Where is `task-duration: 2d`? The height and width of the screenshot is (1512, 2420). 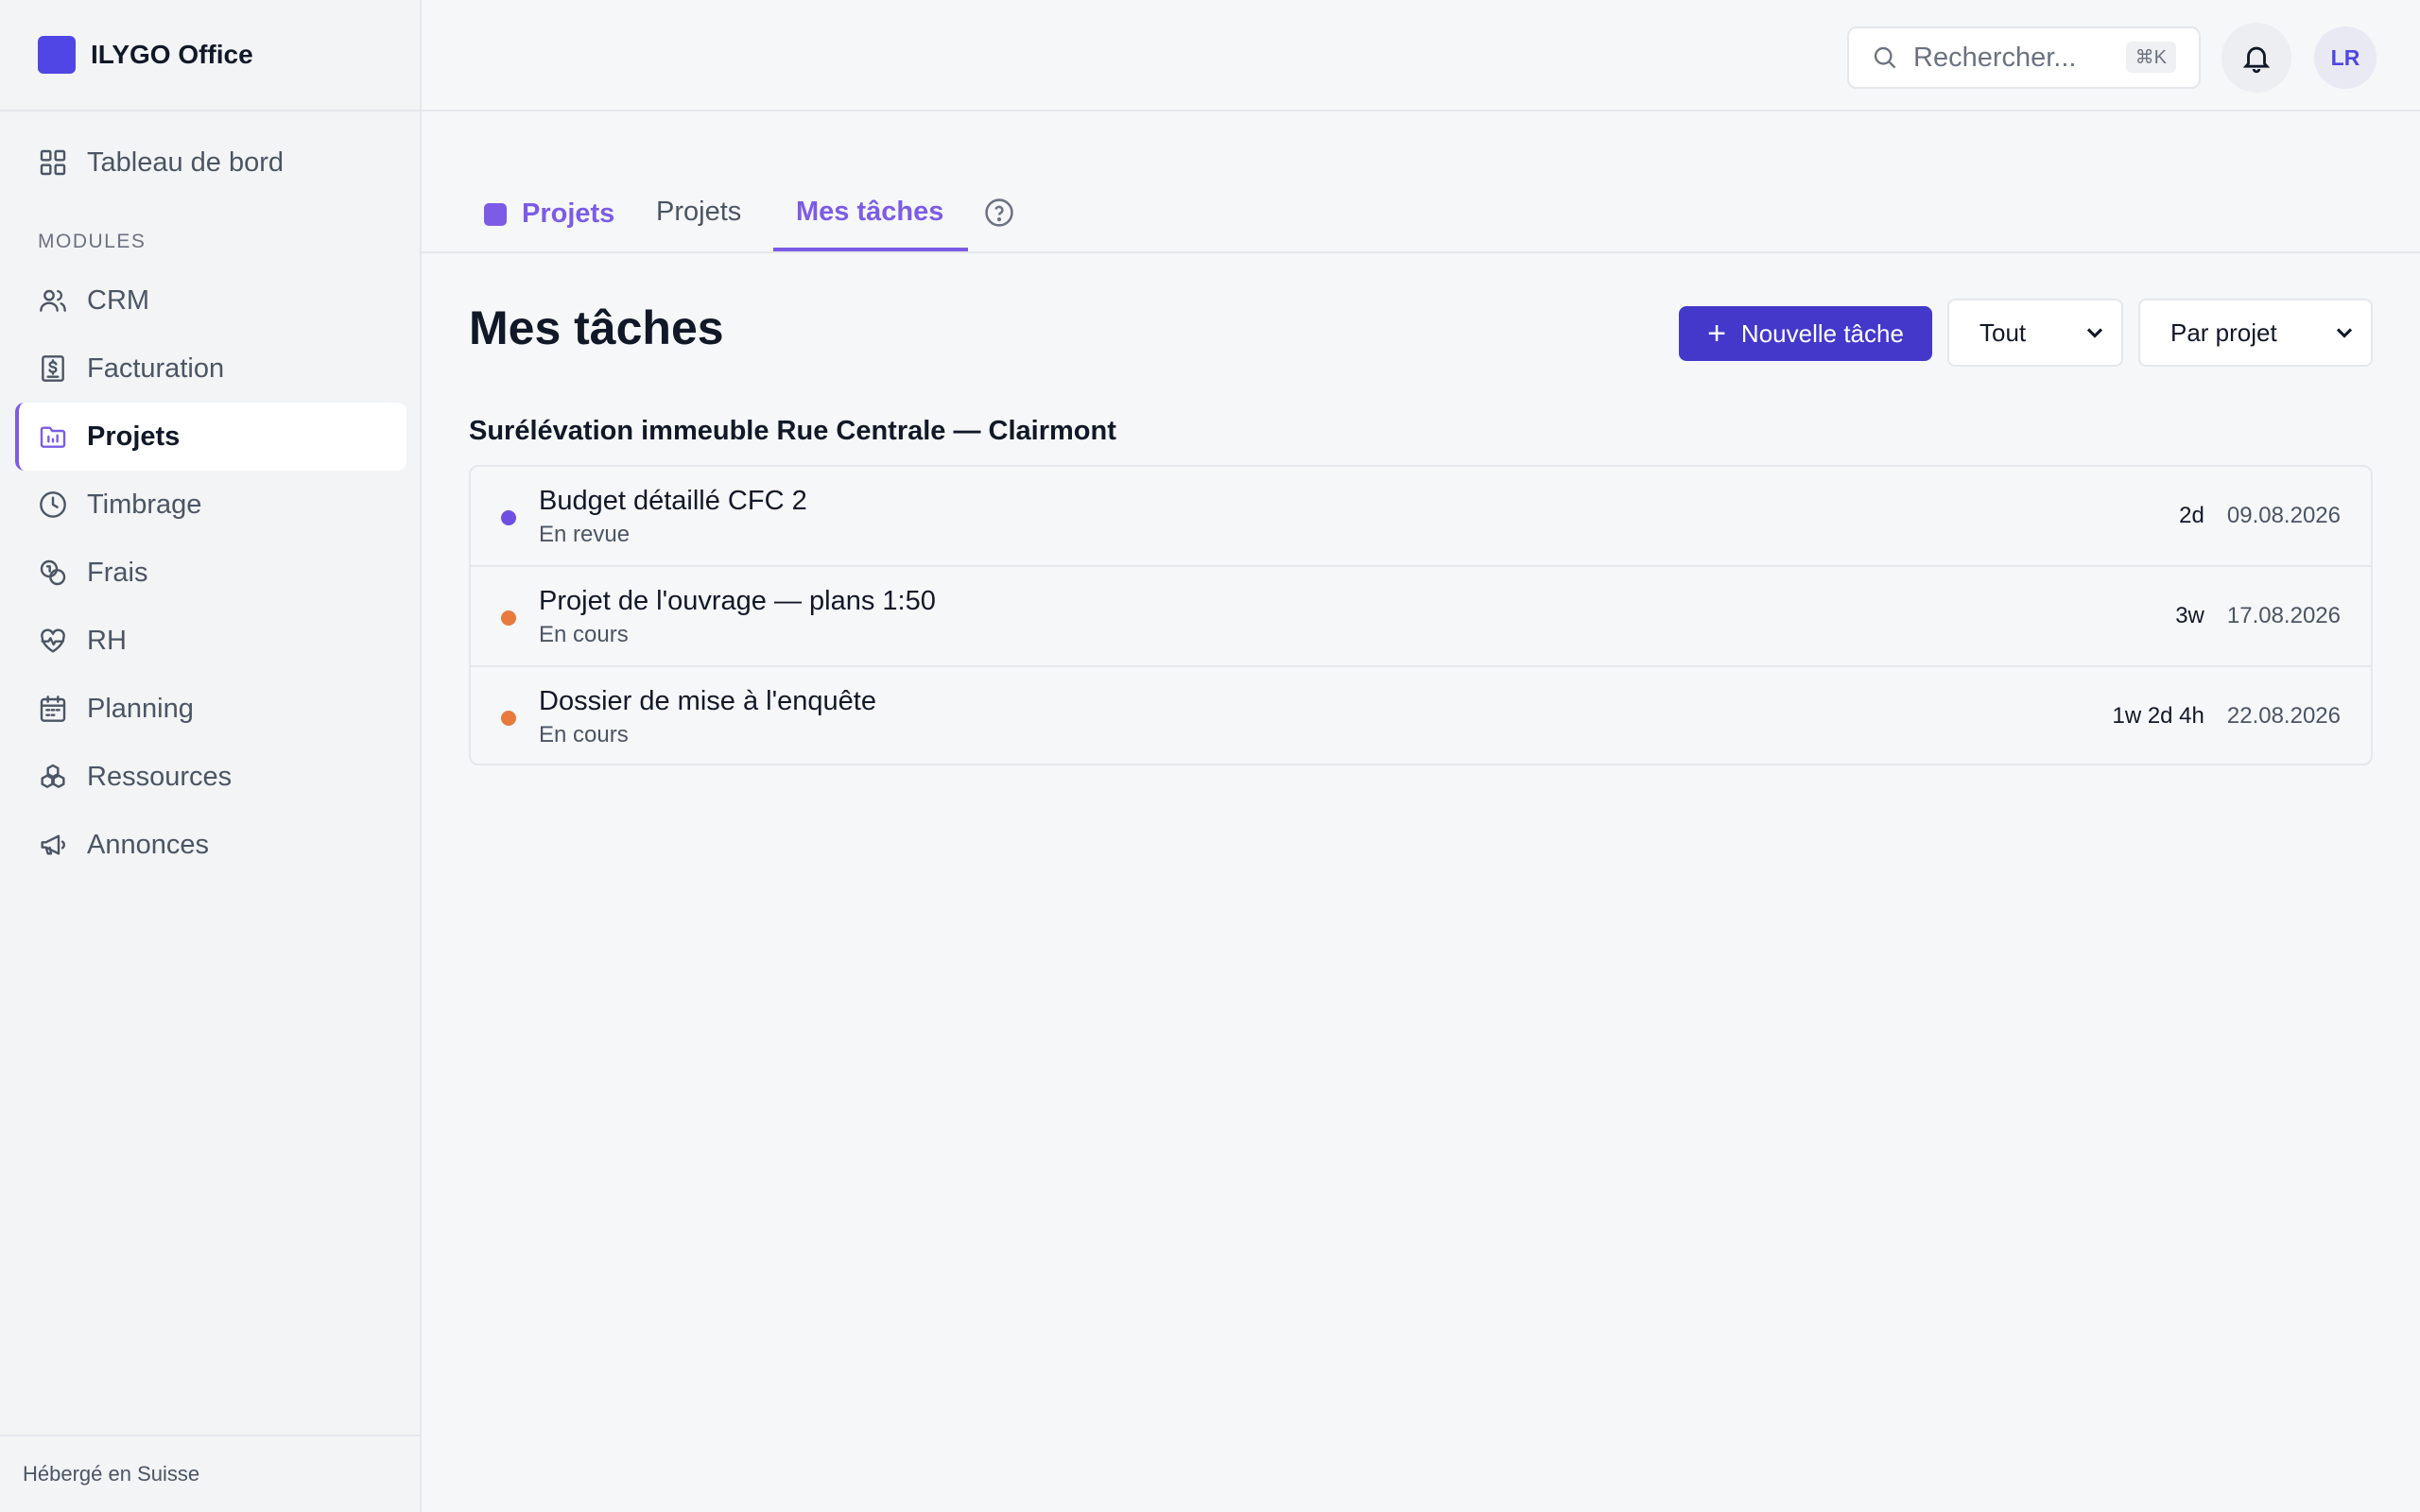
task-duration: 2d is located at coordinates (2191, 515).